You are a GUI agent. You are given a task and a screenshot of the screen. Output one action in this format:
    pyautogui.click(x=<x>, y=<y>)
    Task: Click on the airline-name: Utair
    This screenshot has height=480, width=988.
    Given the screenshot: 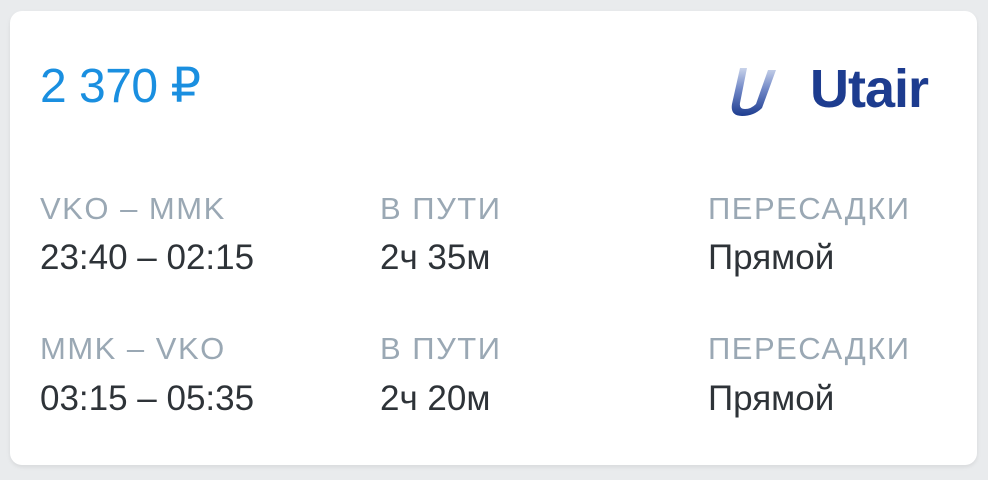 What is the action you would take?
    pyautogui.click(x=869, y=89)
    